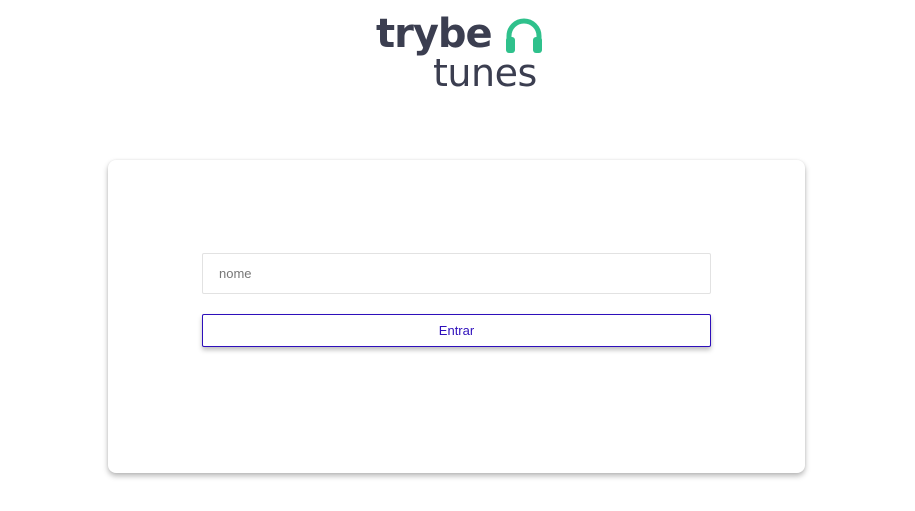 The height and width of the screenshot is (511, 915). I want to click on logo-word-trybe: trybe, so click(434, 34).